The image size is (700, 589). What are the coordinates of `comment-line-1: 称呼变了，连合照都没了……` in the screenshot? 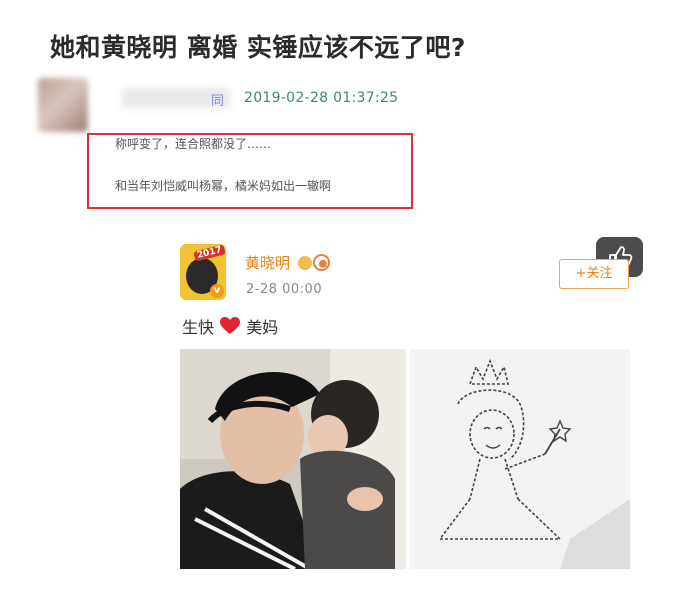 It's located at (193, 144).